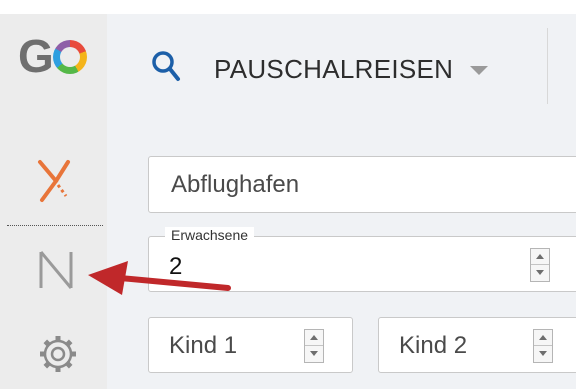 Image resolution: width=576 pixels, height=389 pixels. Describe the element at coordinates (55, 225) in the screenshot. I see `sidebar-divider` at that location.